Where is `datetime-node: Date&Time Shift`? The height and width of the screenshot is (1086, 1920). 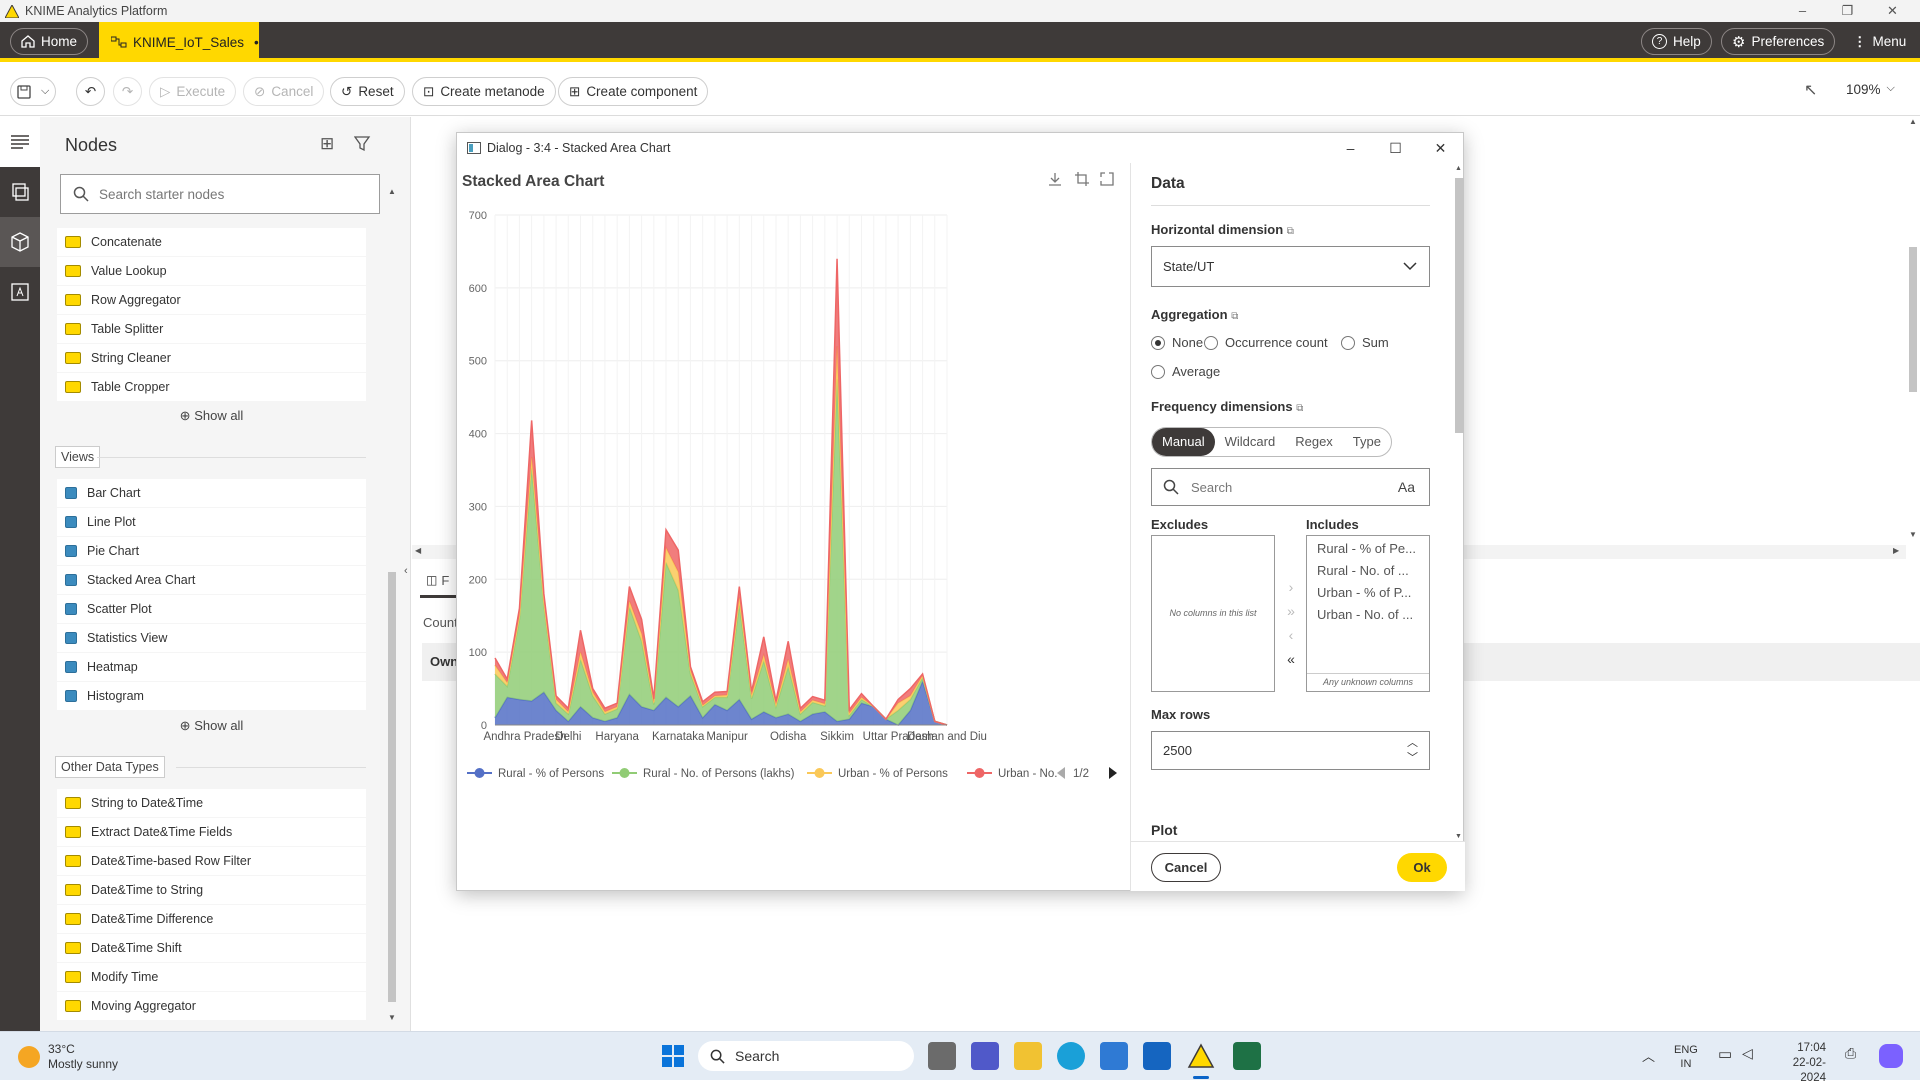
datetime-node: Date&Time Shift is located at coordinates (211, 948).